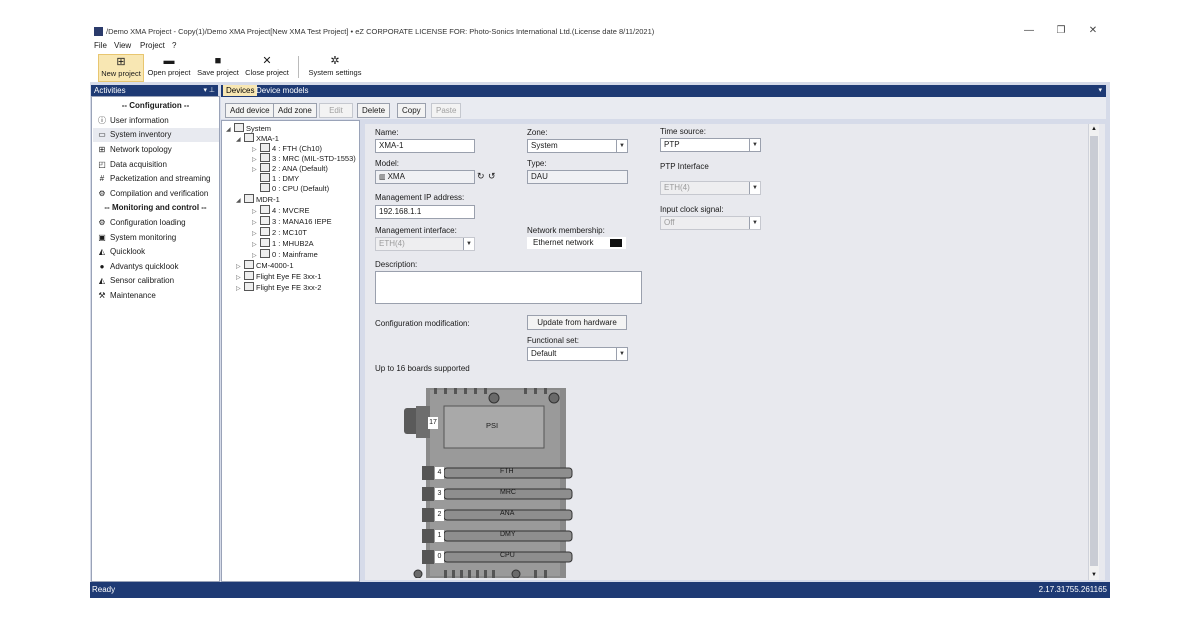 This screenshot has height=624, width=1200. Describe the element at coordinates (102, 266) in the screenshot. I see `advantys-icon: ●` at that location.